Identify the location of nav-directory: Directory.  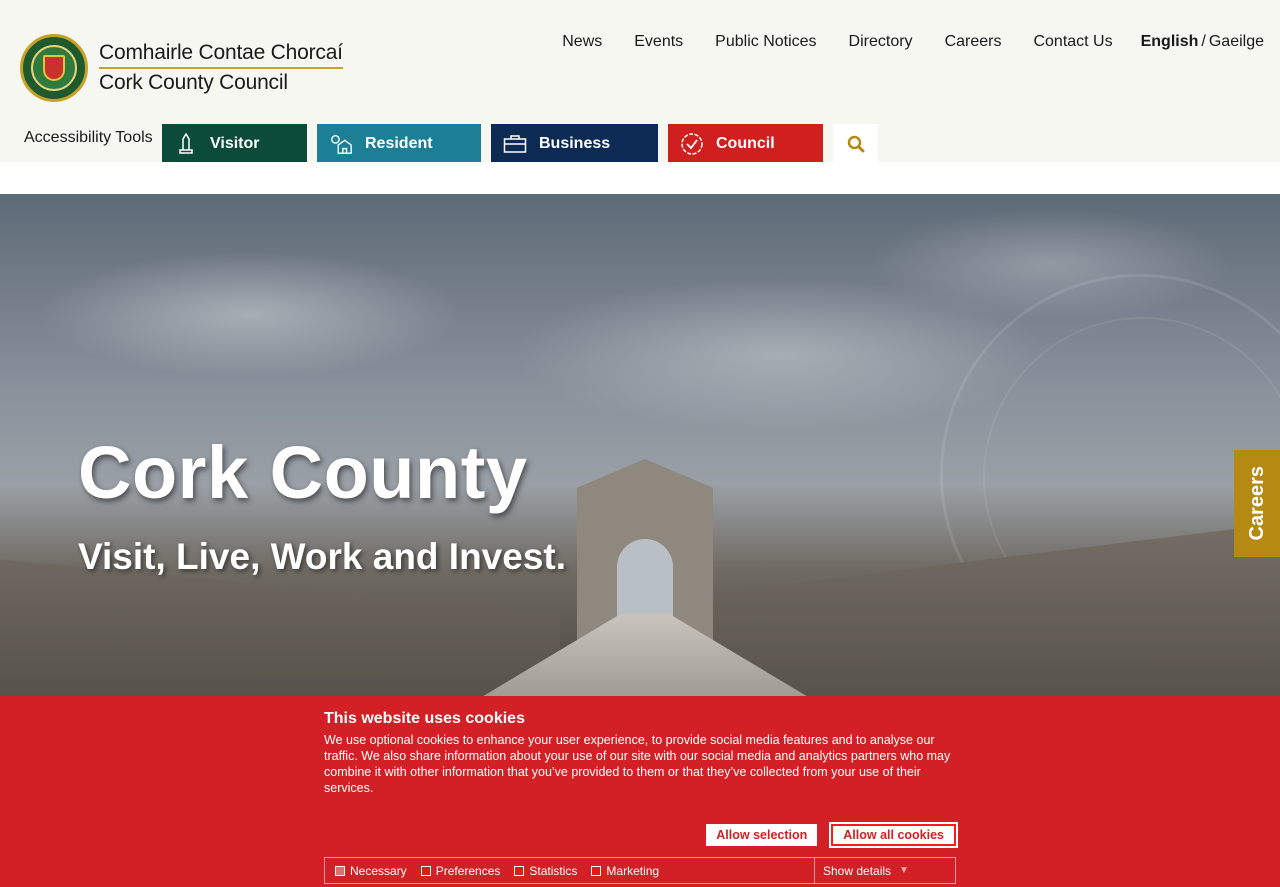
(881, 42).